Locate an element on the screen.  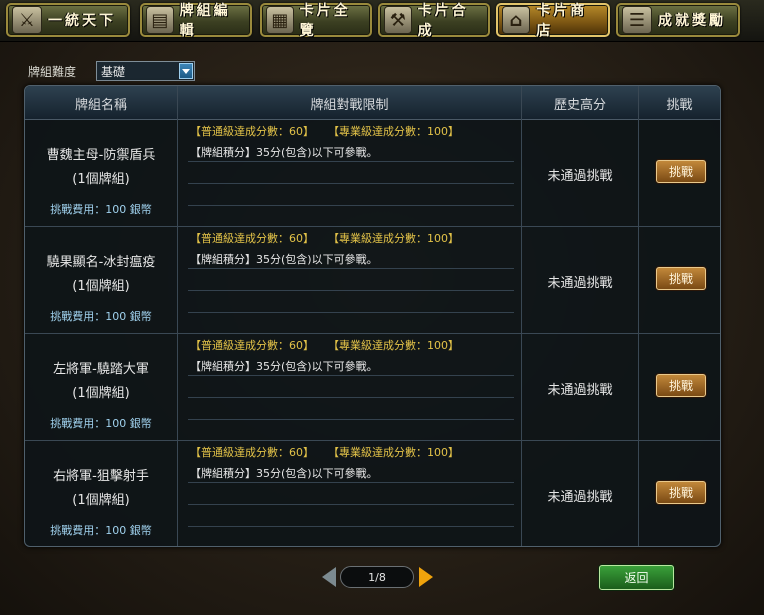
page-indicator: 1/8 is located at coordinates (377, 577).